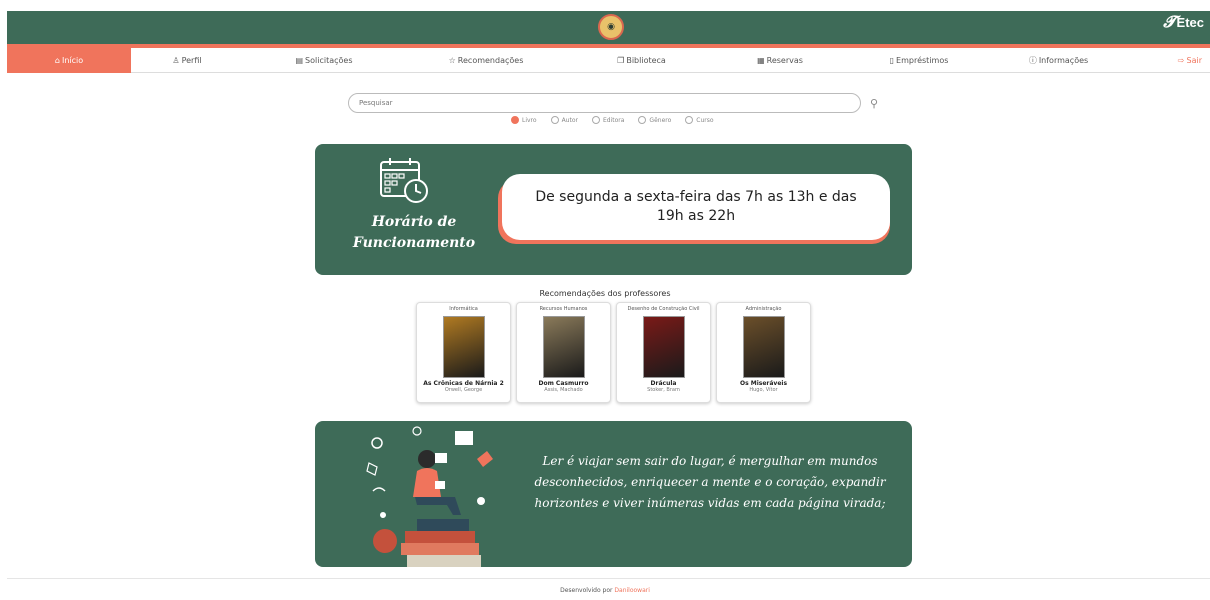 The width and height of the screenshot is (1210, 600). Describe the element at coordinates (922, 60) in the screenshot. I see `nav-item-label: Empréstimos` at that location.